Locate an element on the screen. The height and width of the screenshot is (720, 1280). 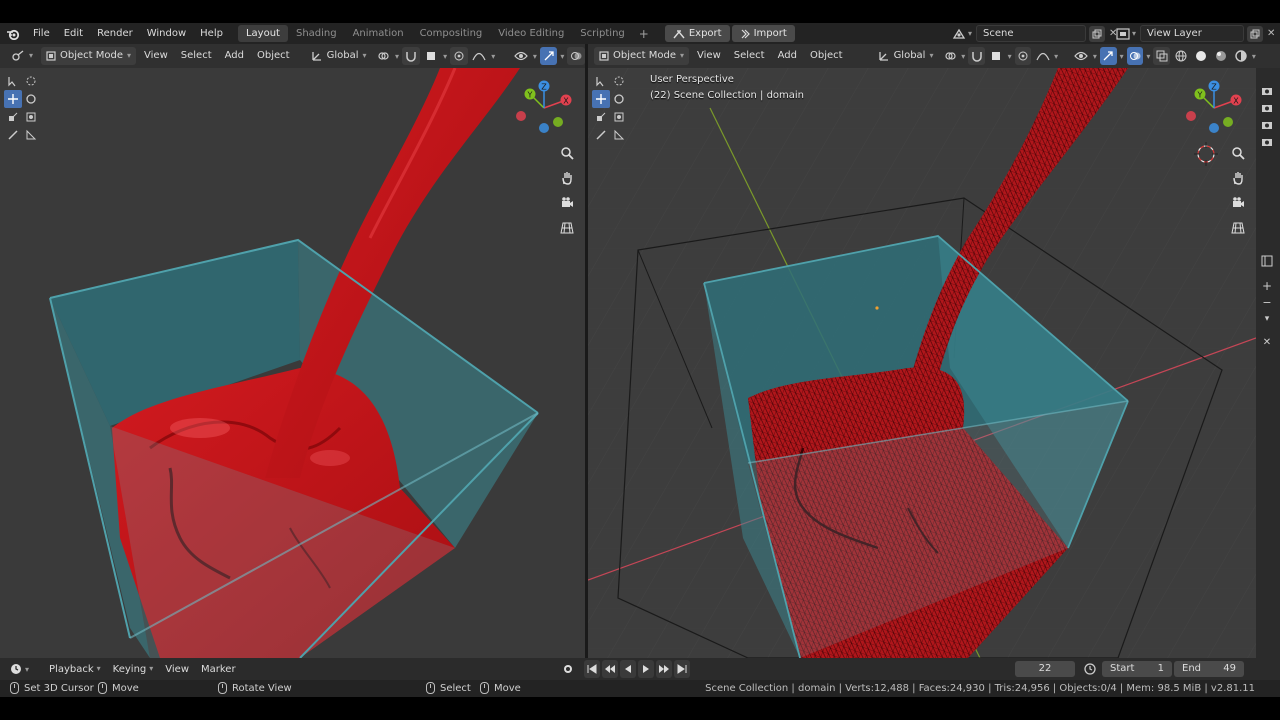
tab-compositing: Compositing is located at coordinates (451, 33).